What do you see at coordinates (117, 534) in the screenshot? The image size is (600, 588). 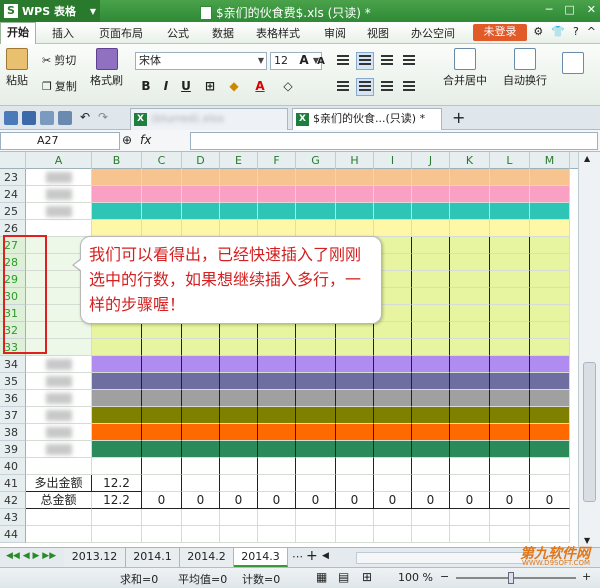 I see `cell-b44` at bounding box center [117, 534].